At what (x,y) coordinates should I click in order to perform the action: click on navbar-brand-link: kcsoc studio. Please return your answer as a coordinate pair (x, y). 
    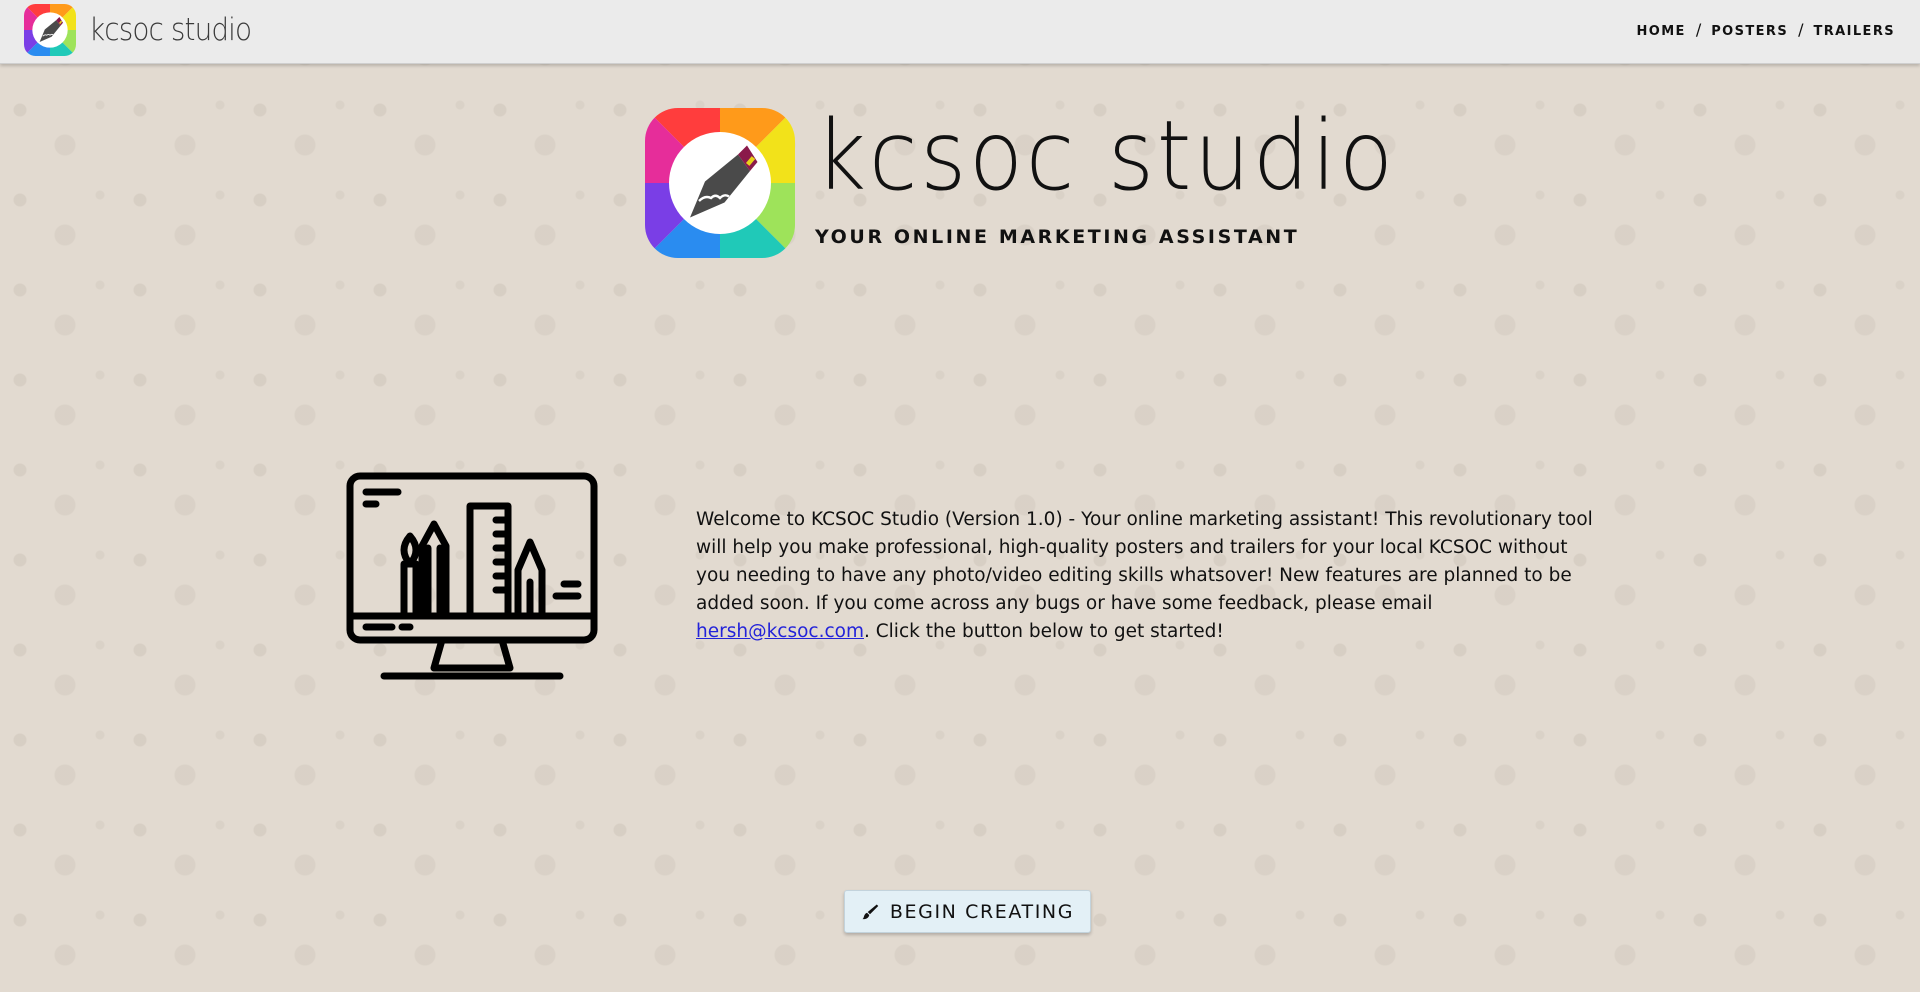
    Looking at the image, I should click on (146, 30).